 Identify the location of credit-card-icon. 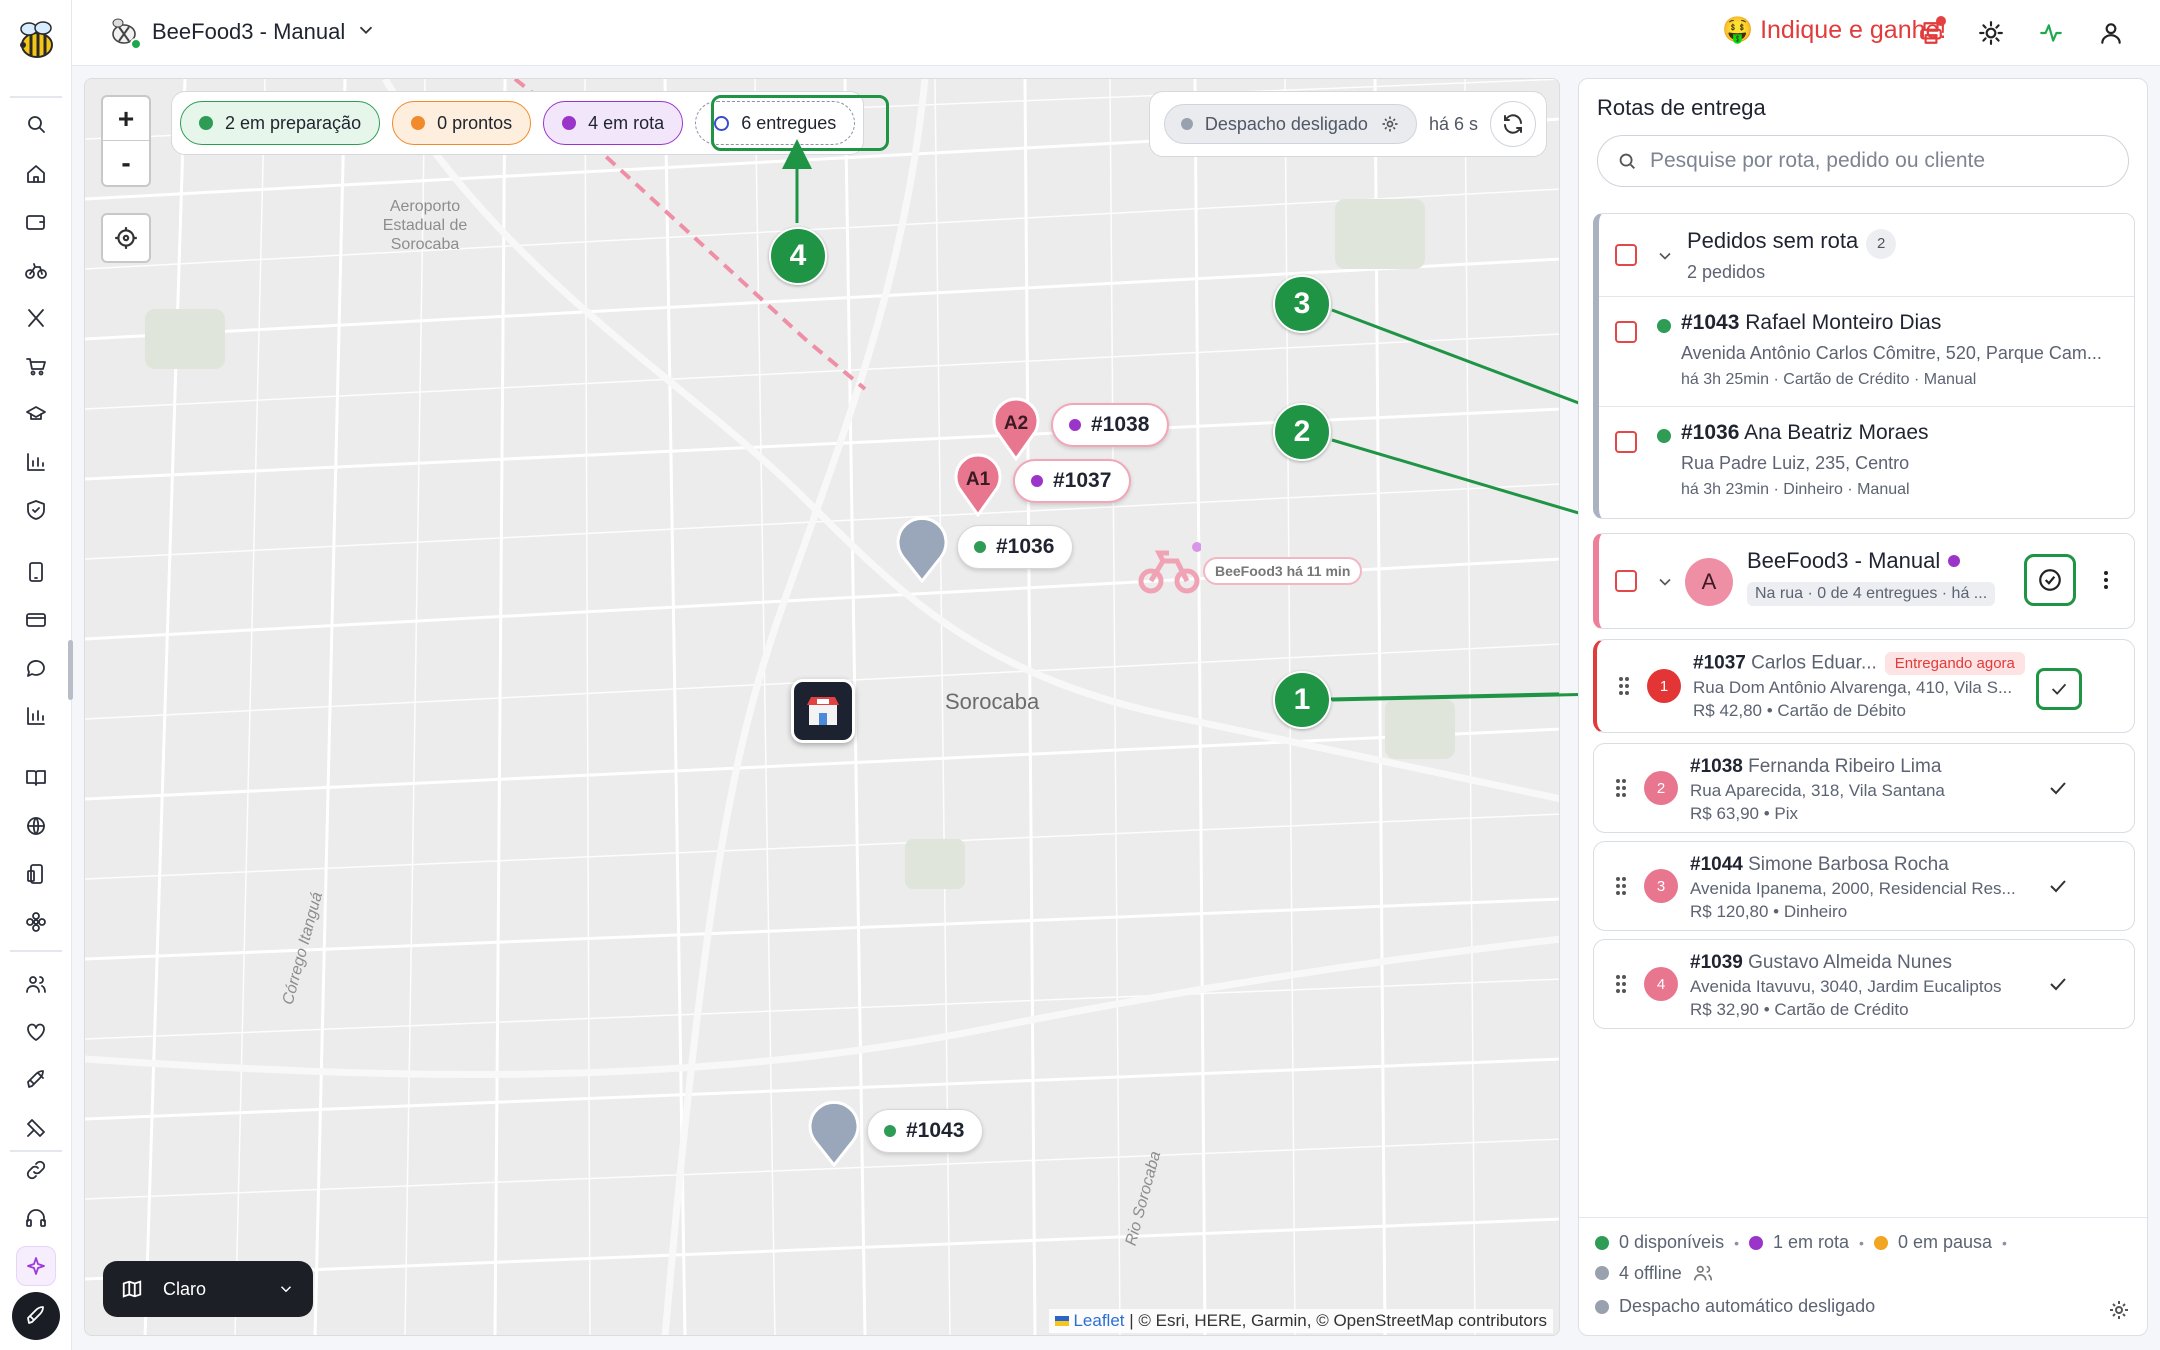
(36, 620).